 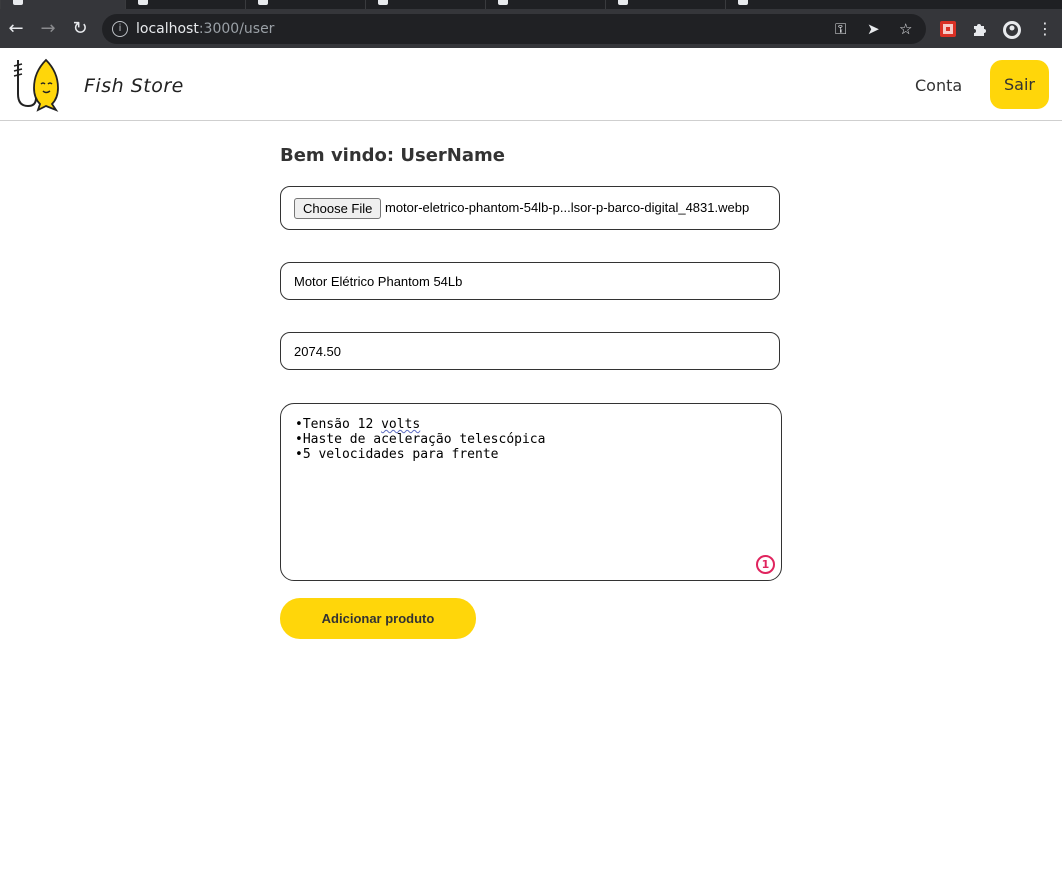 I want to click on extension-red-icon, so click(x=948, y=29).